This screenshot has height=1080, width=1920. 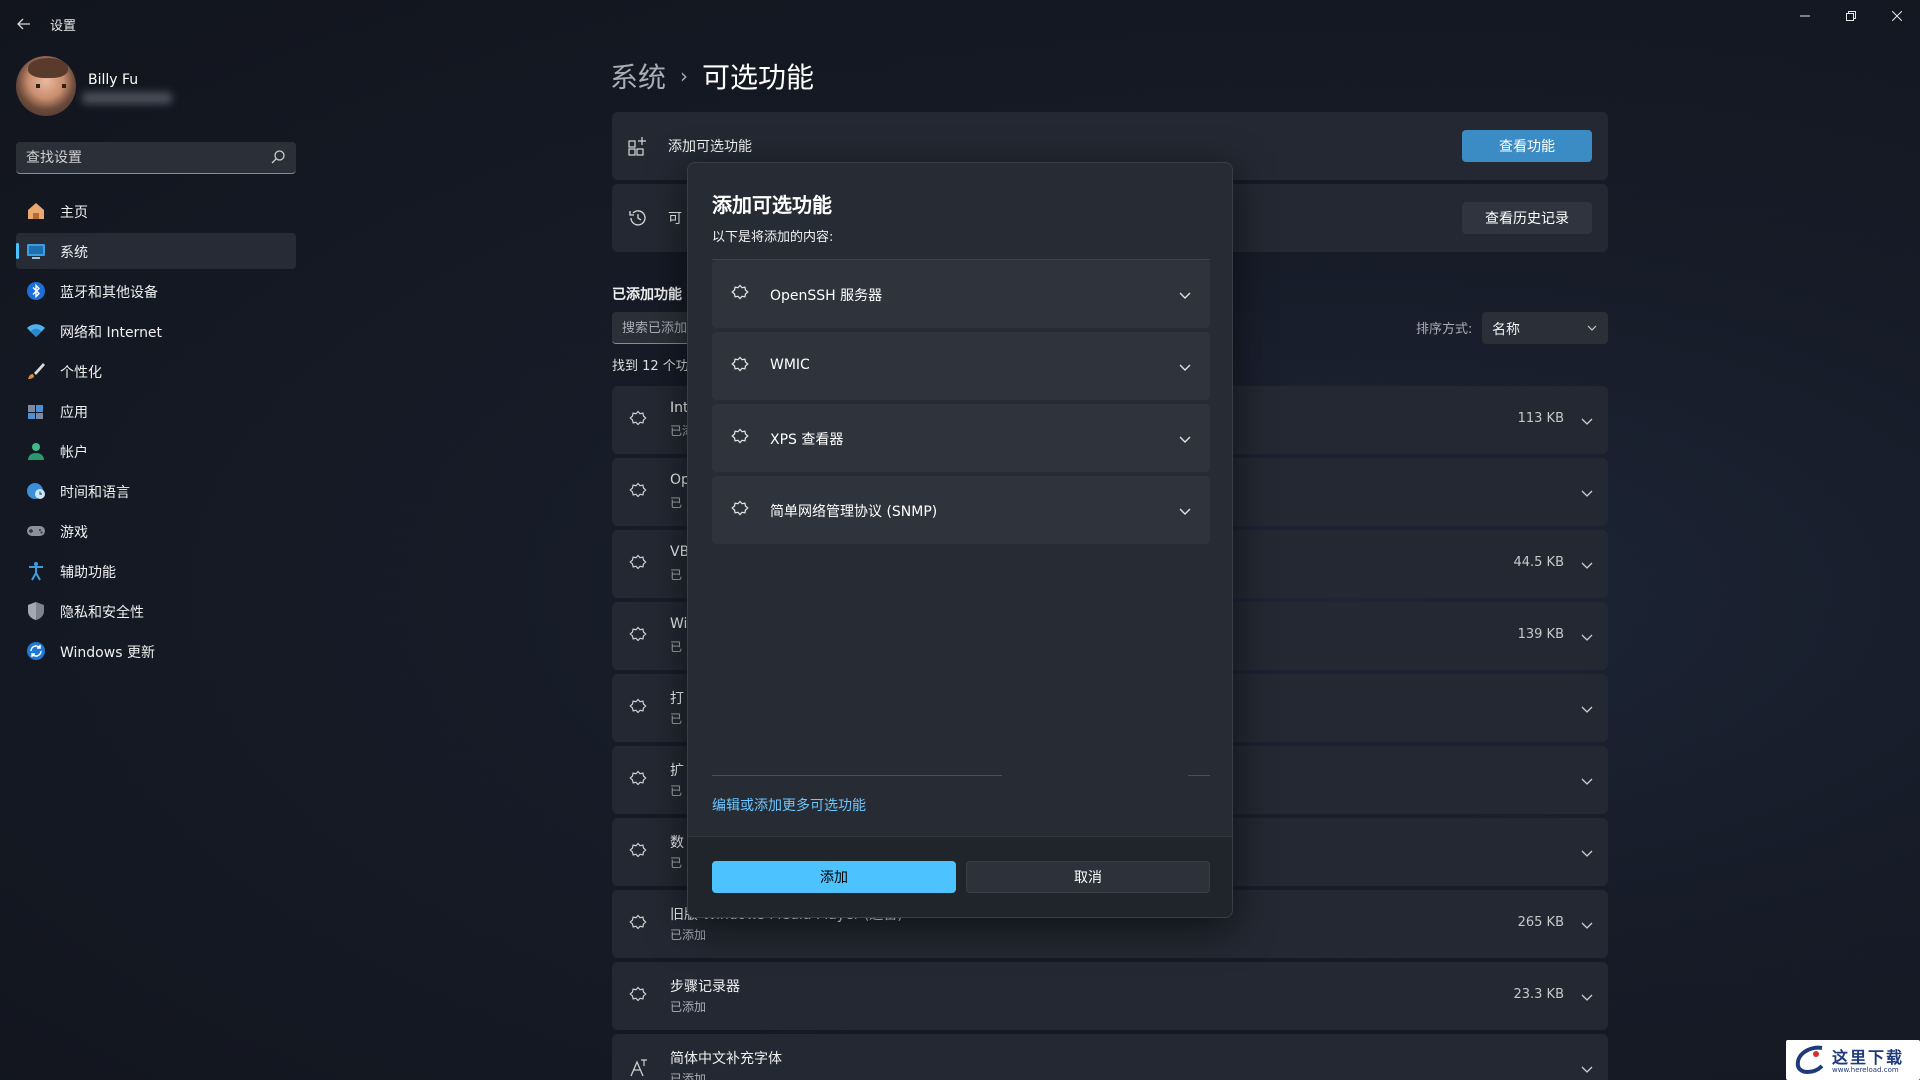 I want to click on history-label: 可, so click(x=675, y=219).